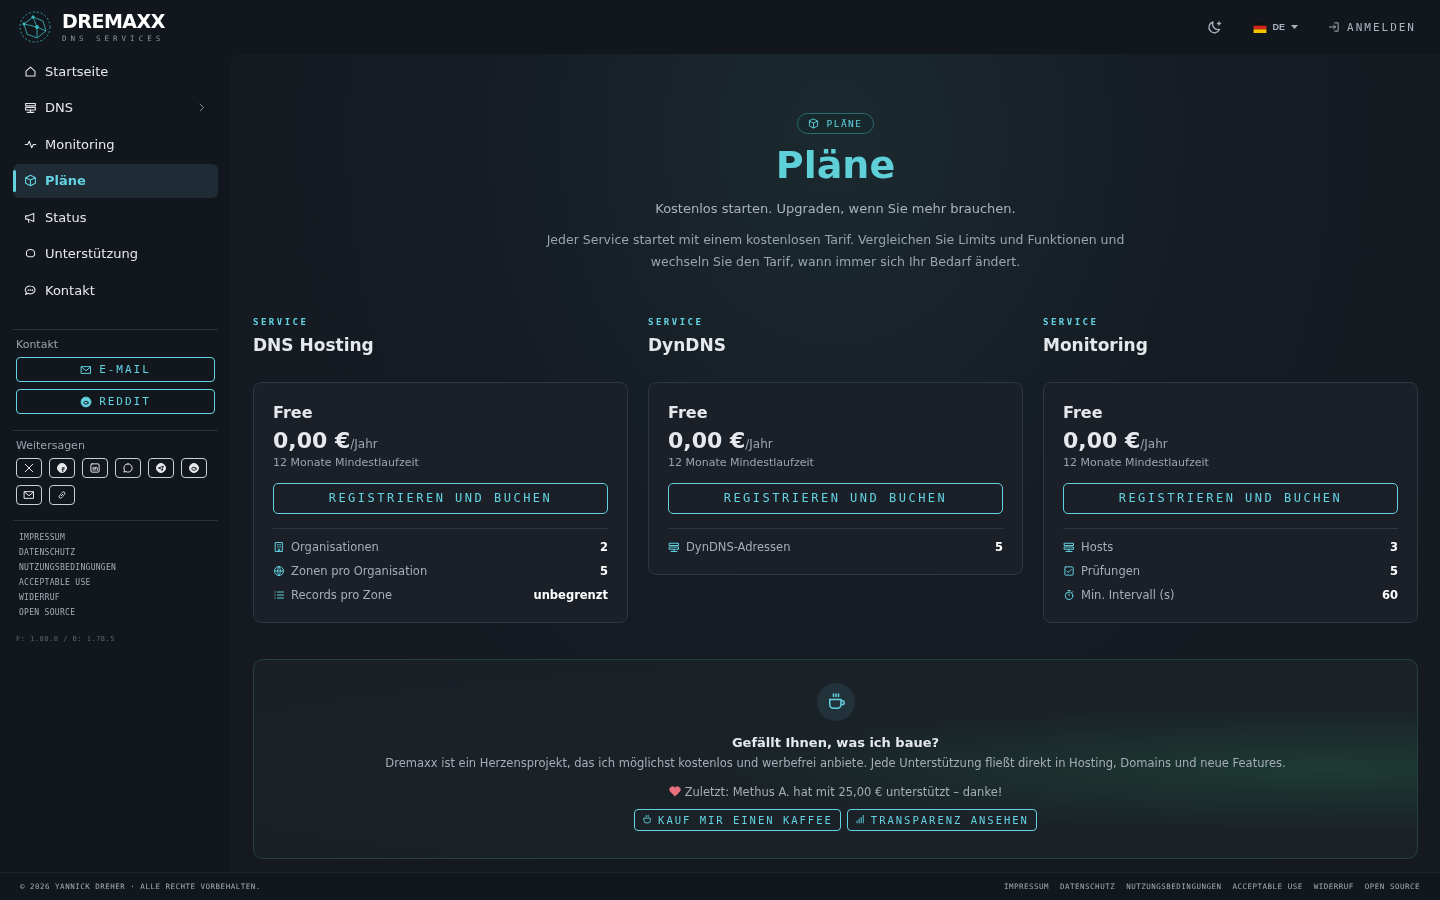 The height and width of the screenshot is (900, 1440). What do you see at coordinates (1259, 27) in the screenshot?
I see `flag-icon` at bounding box center [1259, 27].